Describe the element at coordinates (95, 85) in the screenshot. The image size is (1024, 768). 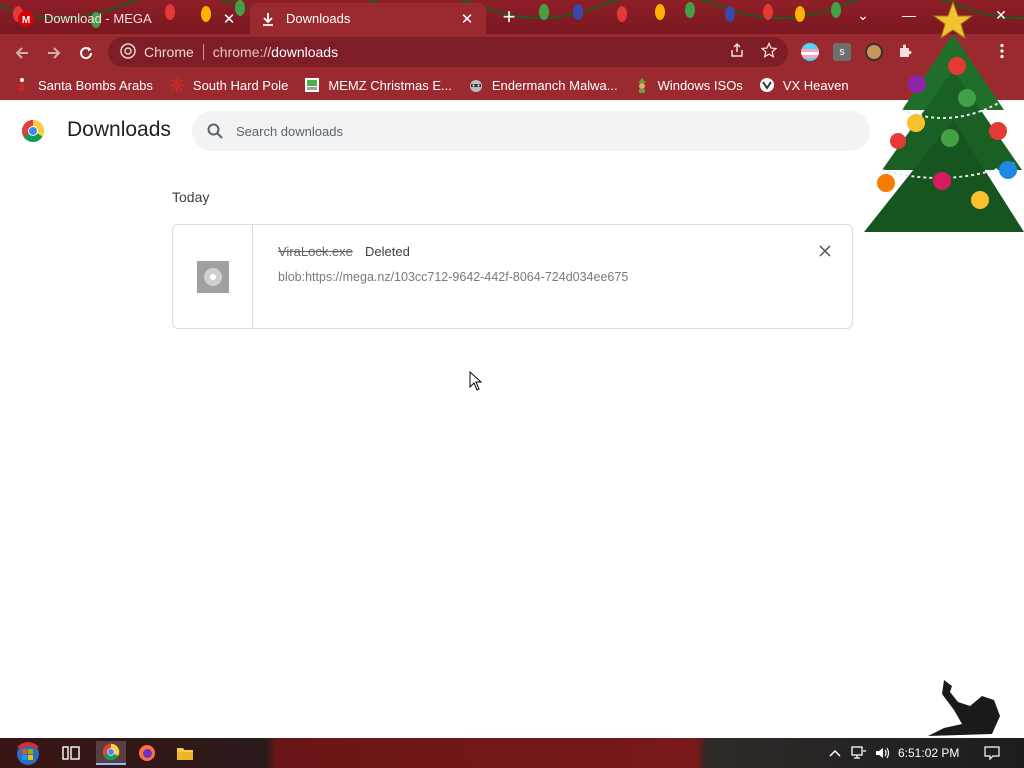
I see `bookmark-label: Santa Bombs Arabs` at that location.